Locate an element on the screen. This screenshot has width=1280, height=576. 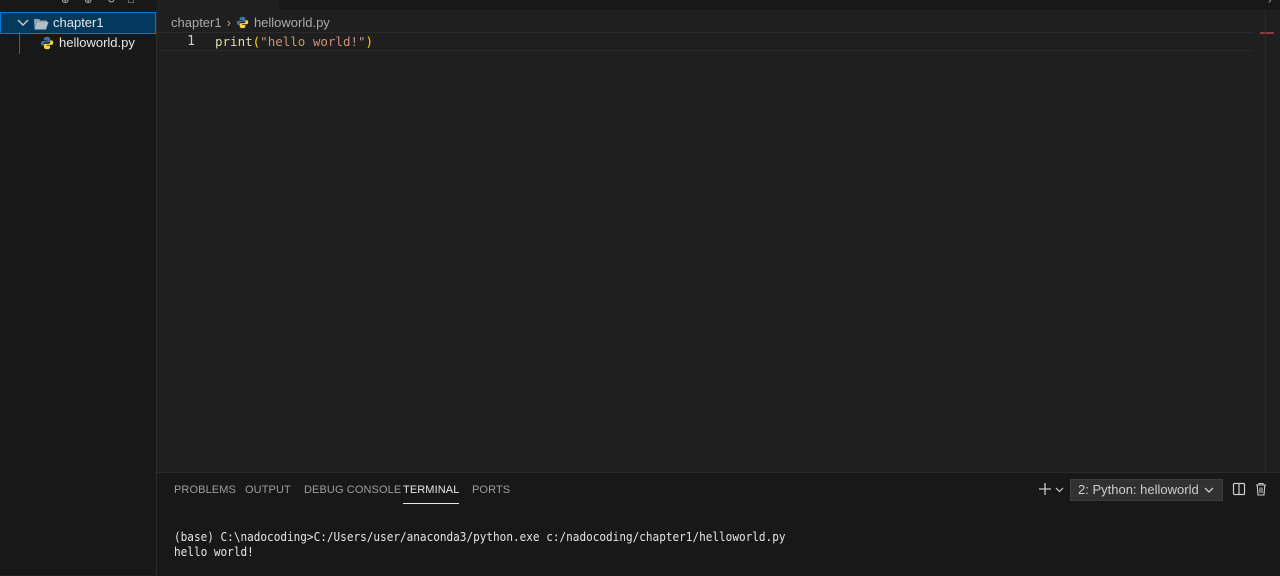
new-folder-icon: ⊕ is located at coordinates (89, 3).